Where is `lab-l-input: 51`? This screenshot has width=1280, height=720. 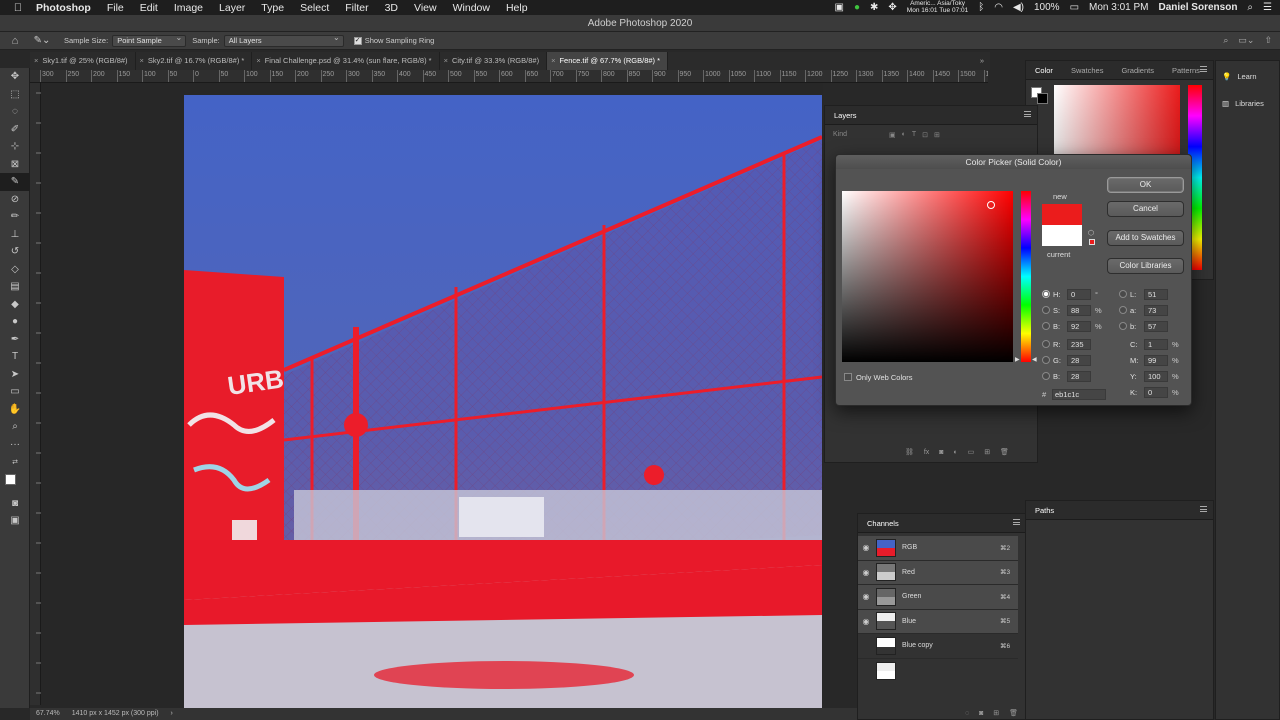
lab-l-input: 51 is located at coordinates (1156, 294).